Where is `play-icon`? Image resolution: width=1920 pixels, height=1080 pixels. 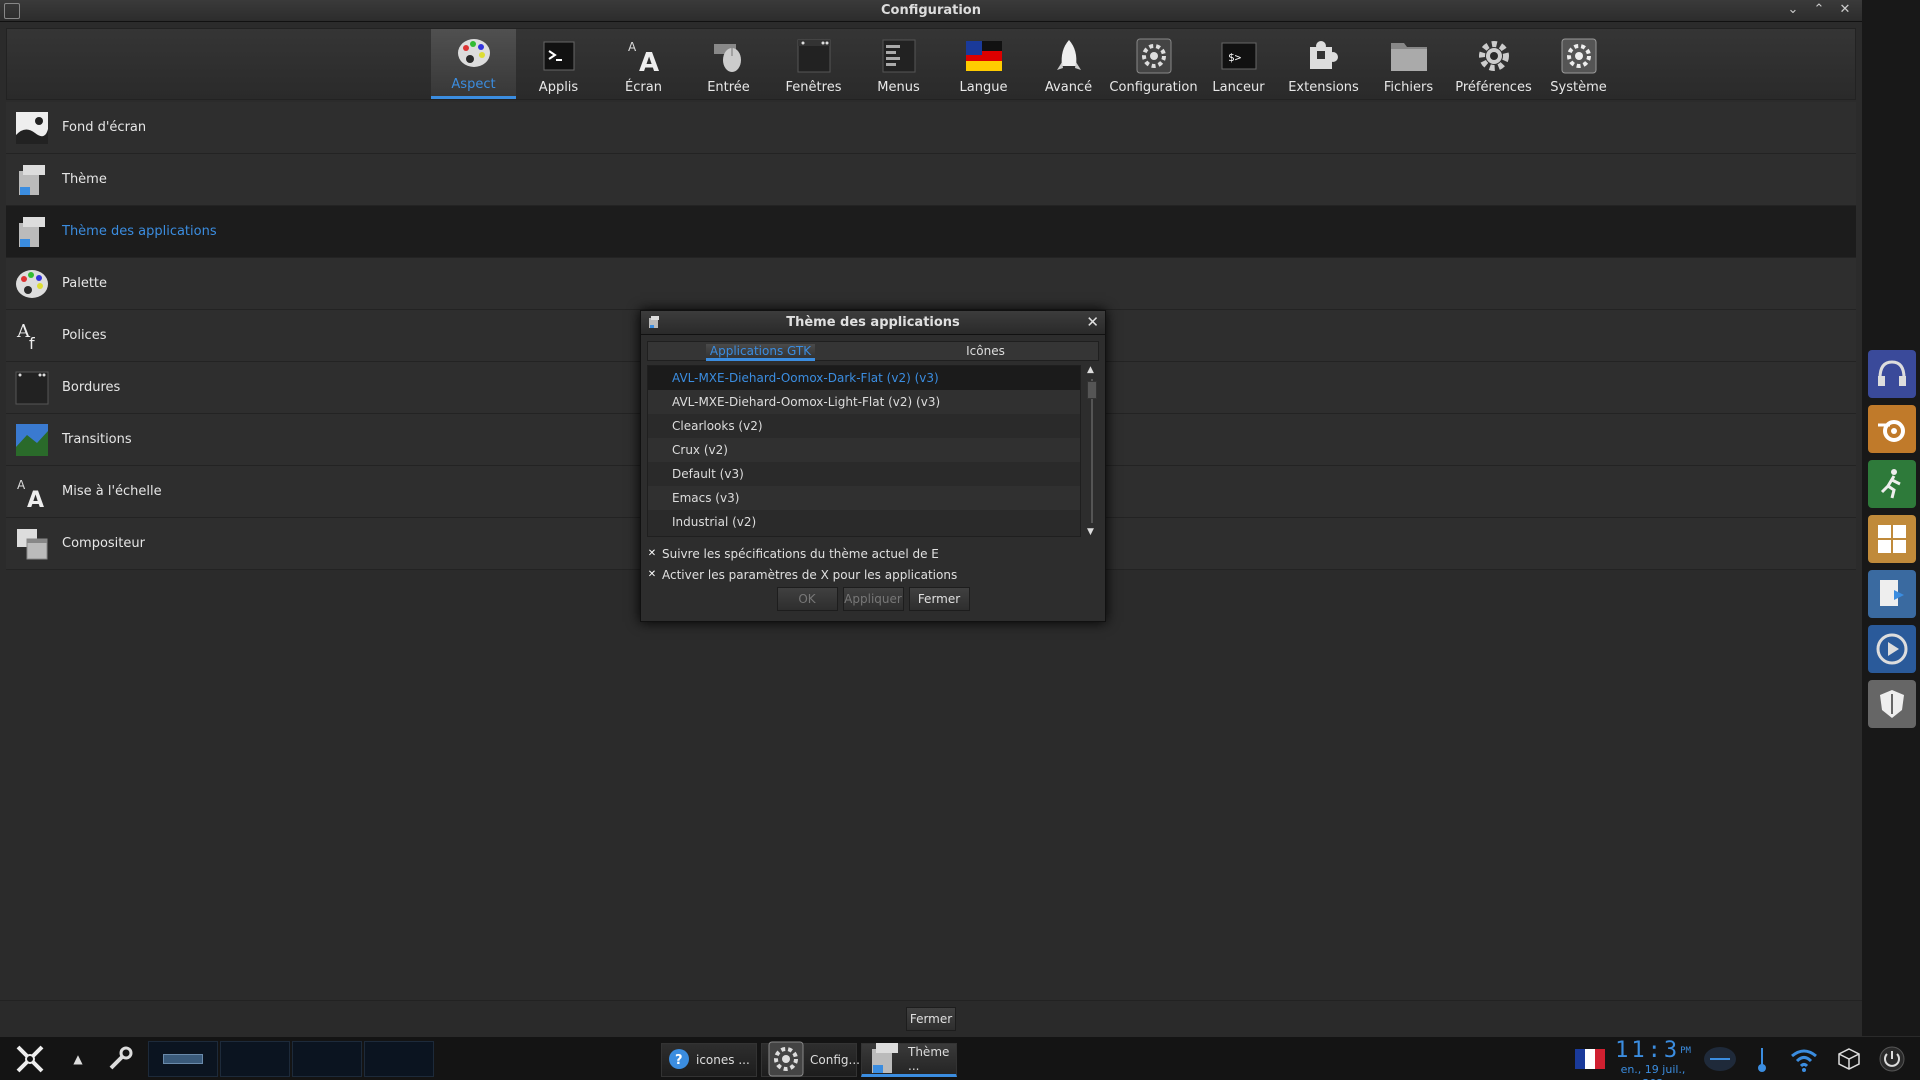 play-icon is located at coordinates (1892, 649).